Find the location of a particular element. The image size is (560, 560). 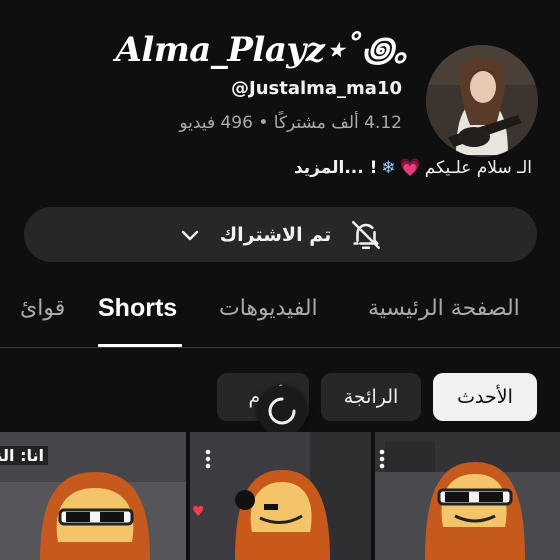

subscribed-button: تم الاشتراك is located at coordinates (280, 234).